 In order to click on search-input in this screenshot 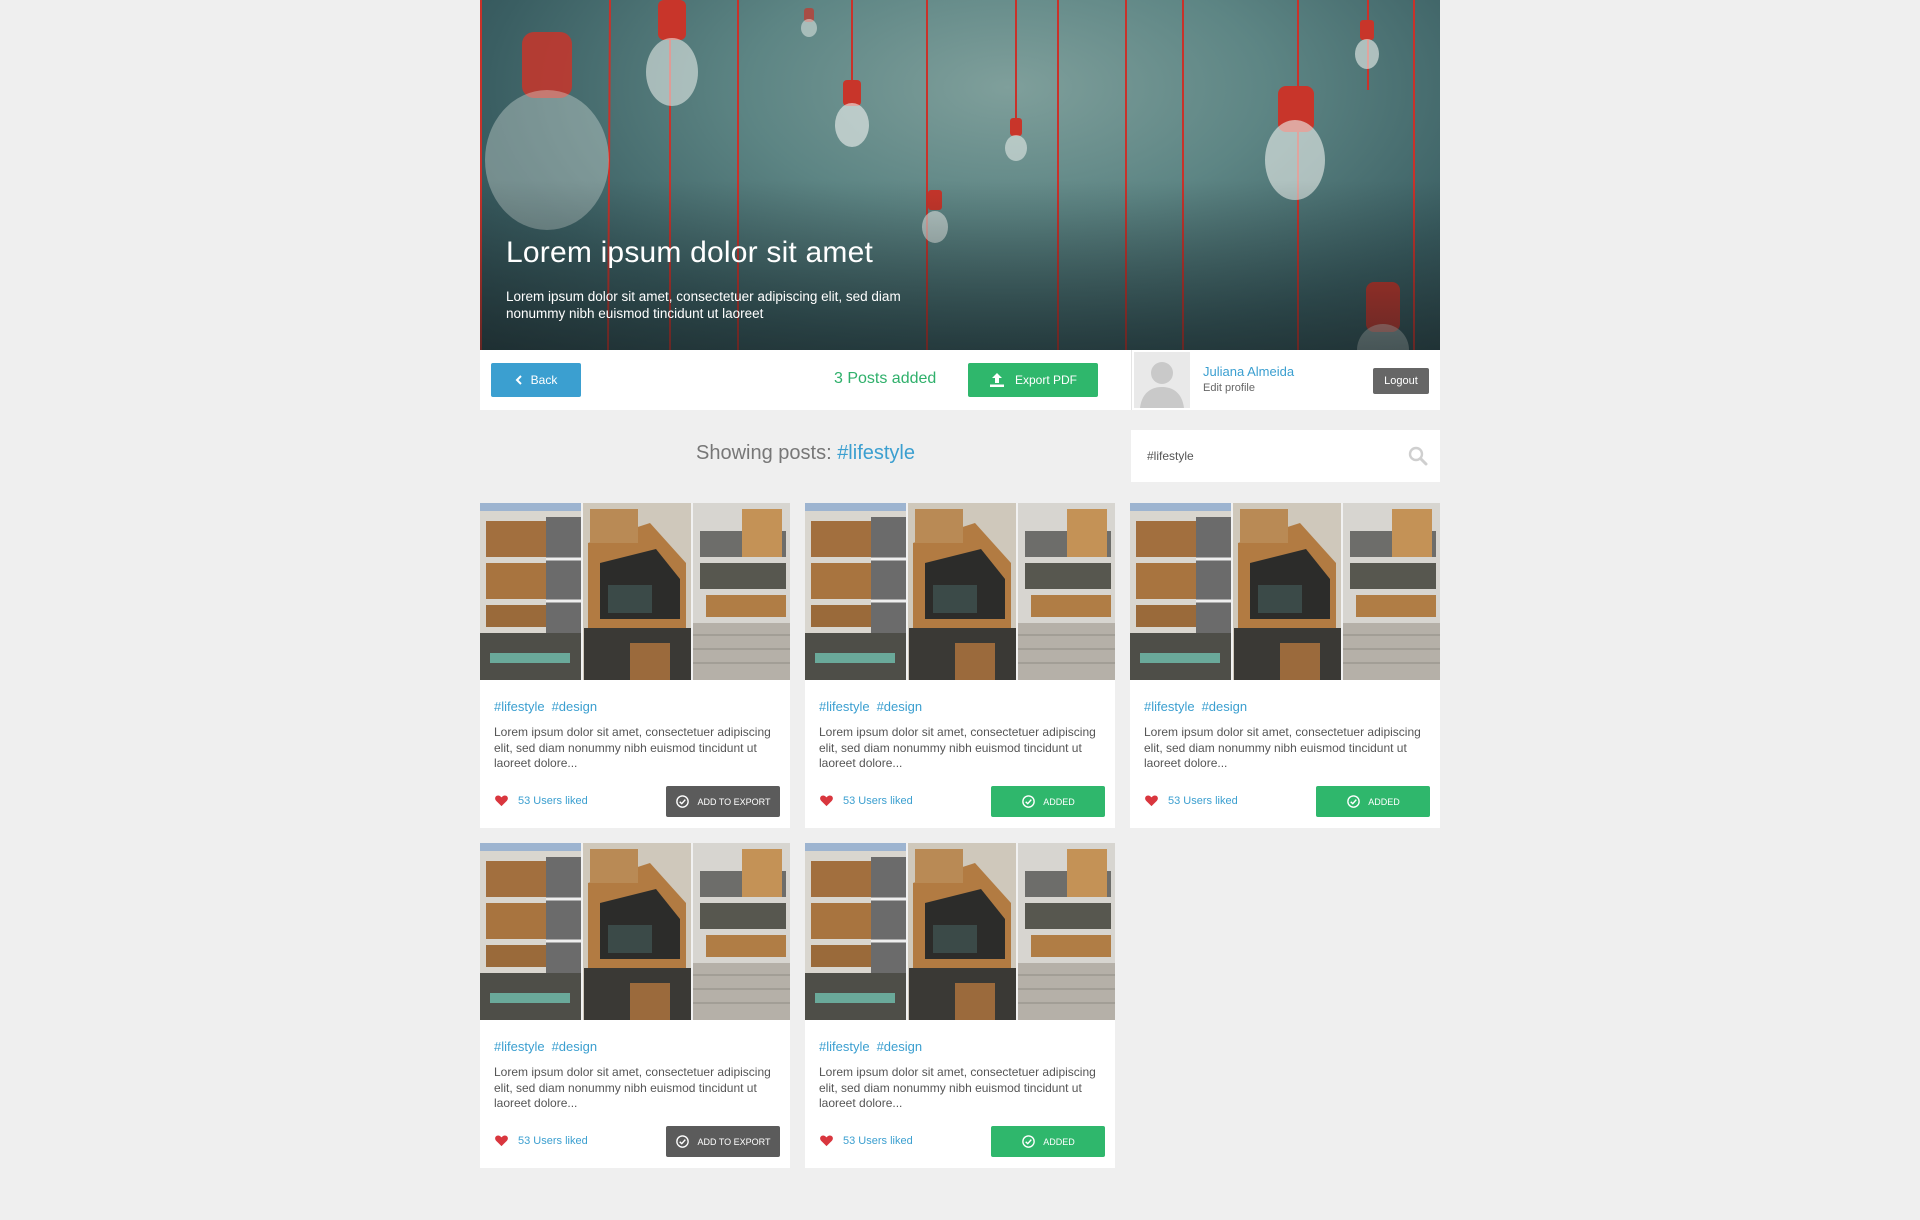, I will do `click(1261, 456)`.